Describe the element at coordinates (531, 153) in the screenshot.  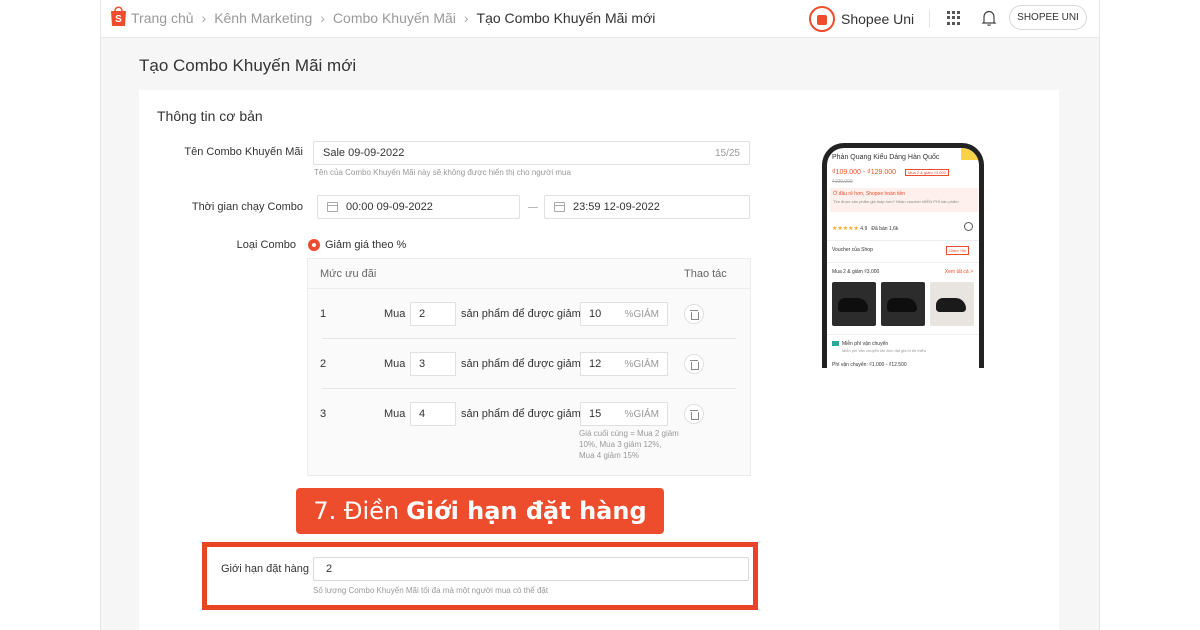
I see `combo-name-input: Sale 09-09-2022 15/25` at that location.